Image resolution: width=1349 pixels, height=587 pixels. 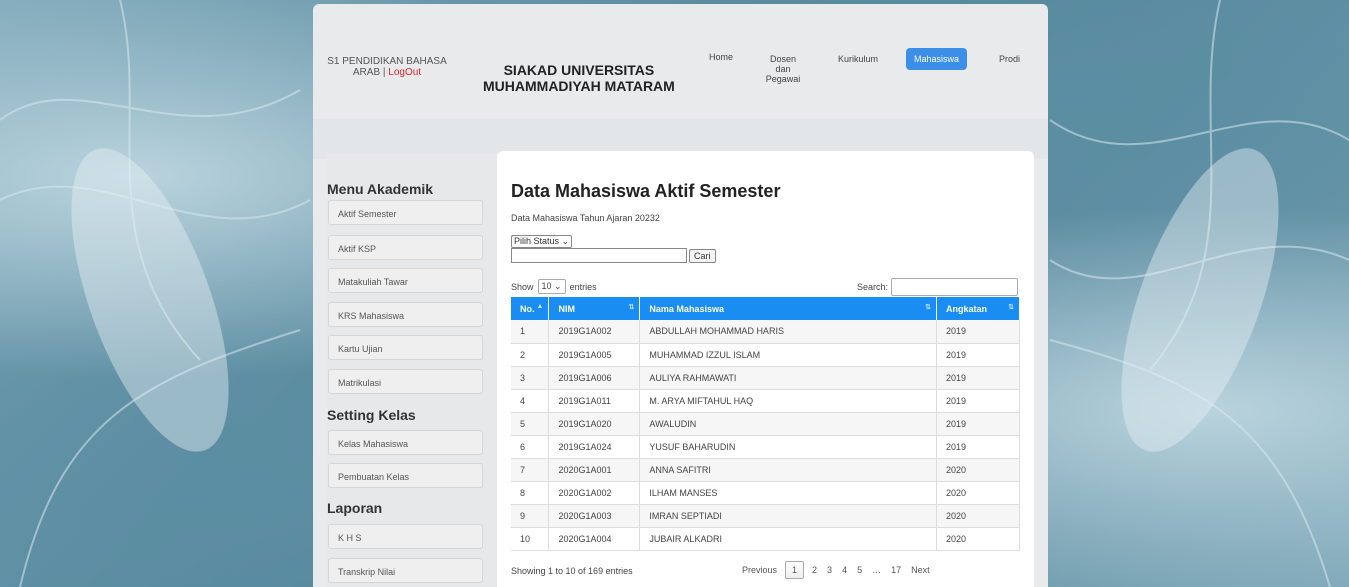 What do you see at coordinates (540, 306) in the screenshot?
I see `sort-icon: ▲` at bounding box center [540, 306].